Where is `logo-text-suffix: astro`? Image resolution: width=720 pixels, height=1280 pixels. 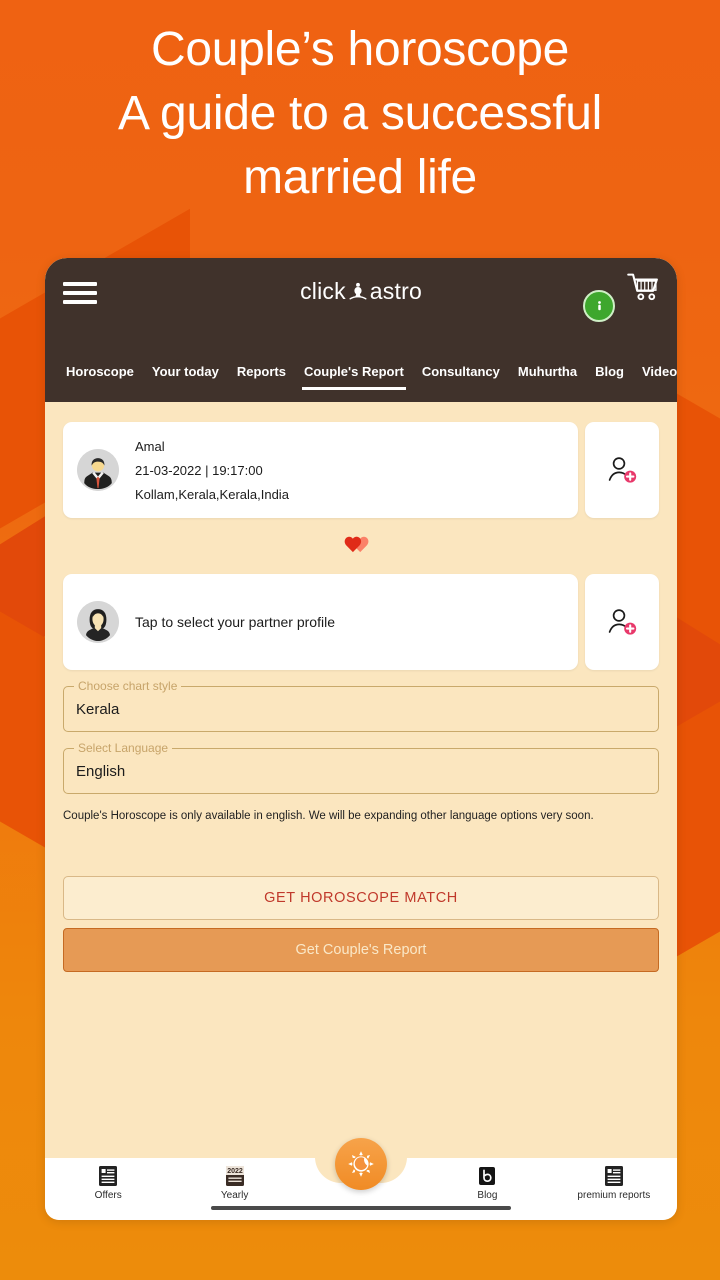
logo-text-suffix: astro is located at coordinates (395, 291).